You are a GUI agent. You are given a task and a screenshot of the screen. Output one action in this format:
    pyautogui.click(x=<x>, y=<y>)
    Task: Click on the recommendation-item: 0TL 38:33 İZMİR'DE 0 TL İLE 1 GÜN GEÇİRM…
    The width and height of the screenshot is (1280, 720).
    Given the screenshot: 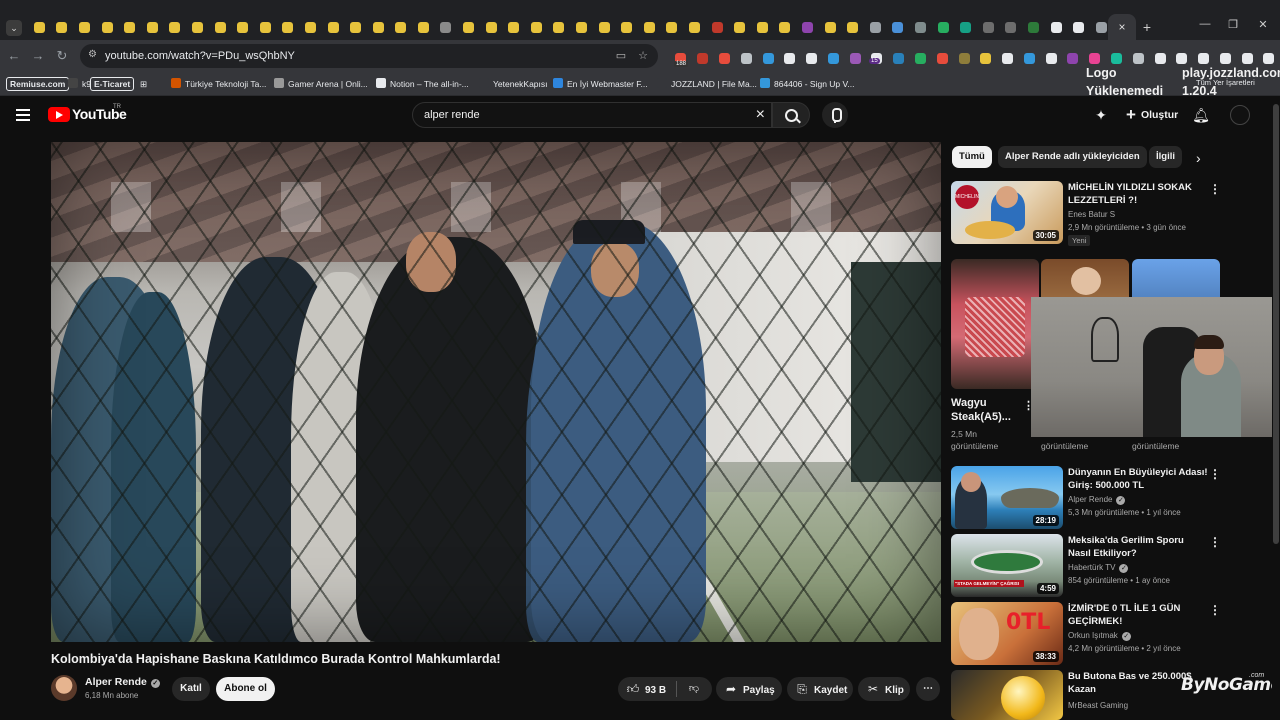 What is the action you would take?
    pyautogui.click(x=1088, y=634)
    